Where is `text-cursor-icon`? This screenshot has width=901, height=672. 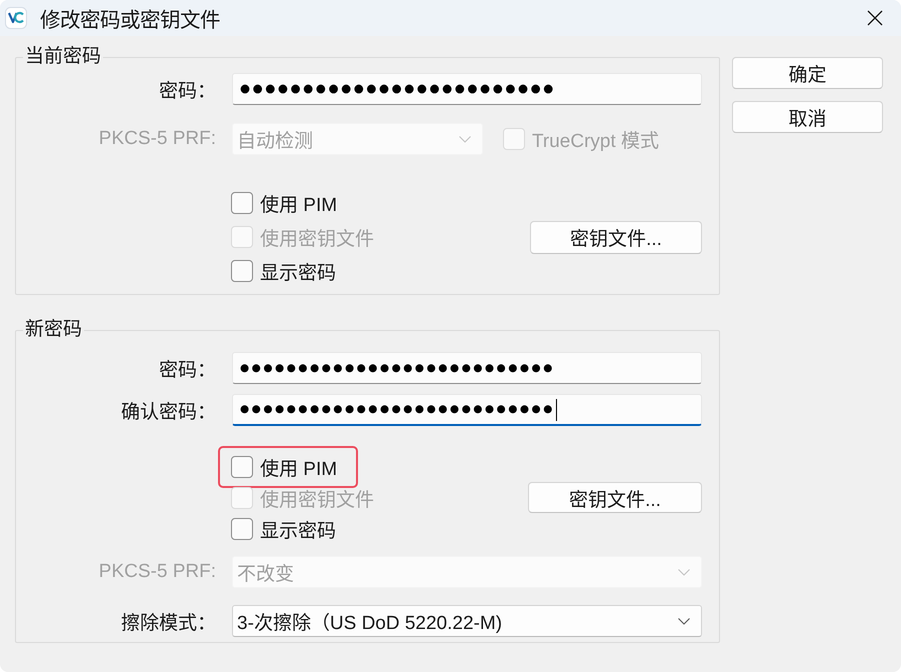 text-cursor-icon is located at coordinates (556, 409).